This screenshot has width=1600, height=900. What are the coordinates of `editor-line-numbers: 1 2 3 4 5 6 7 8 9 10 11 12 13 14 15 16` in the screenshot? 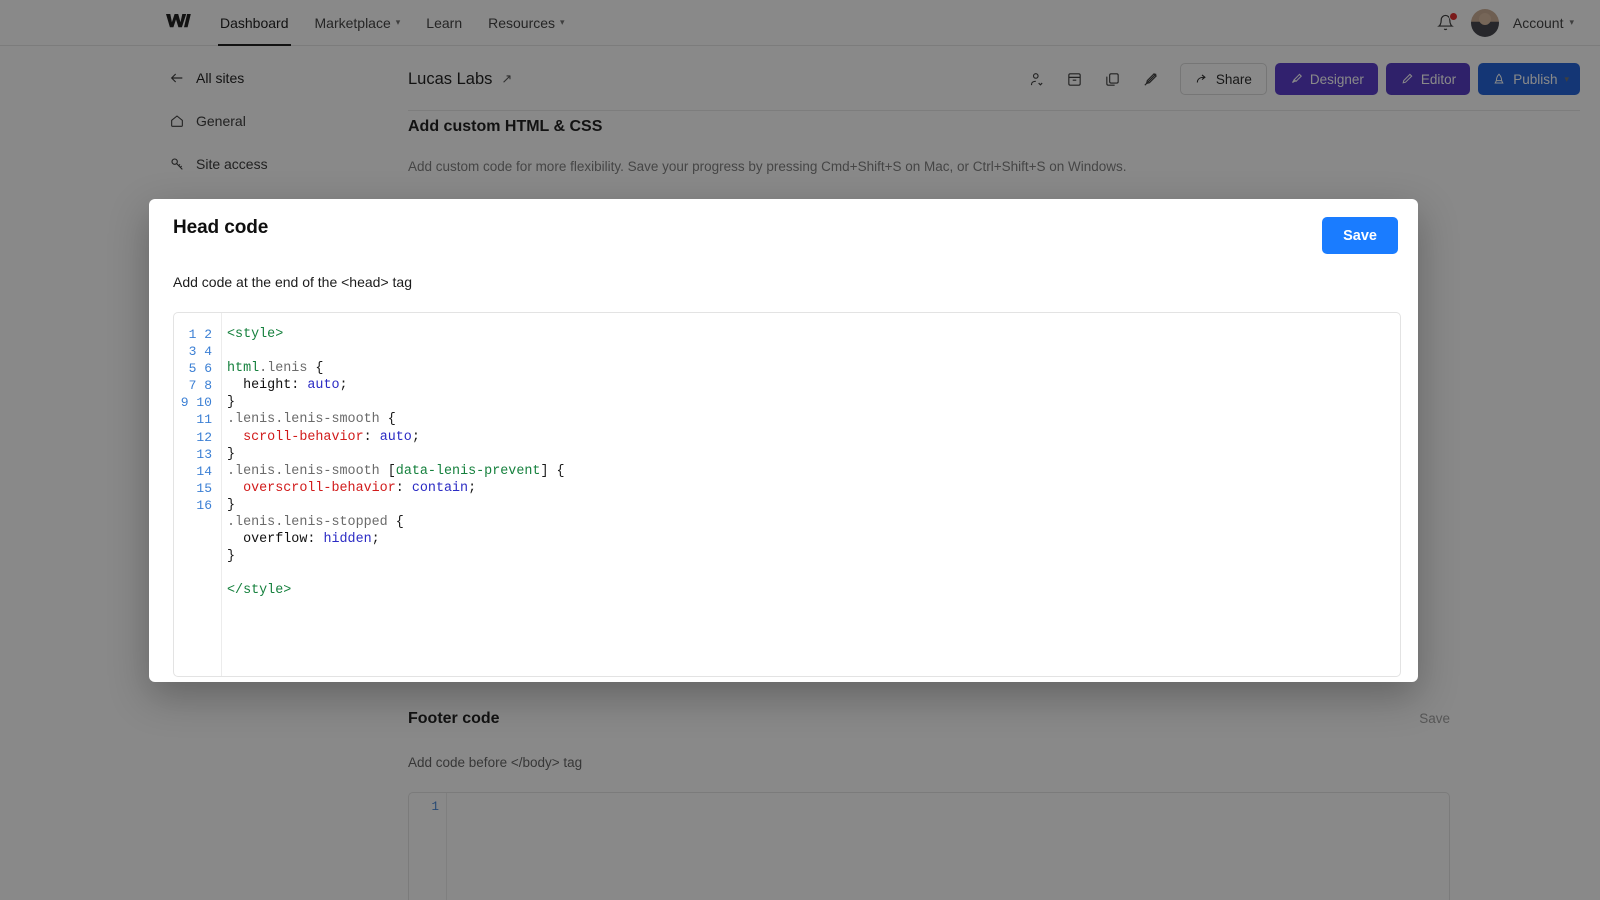 It's located at (198, 494).